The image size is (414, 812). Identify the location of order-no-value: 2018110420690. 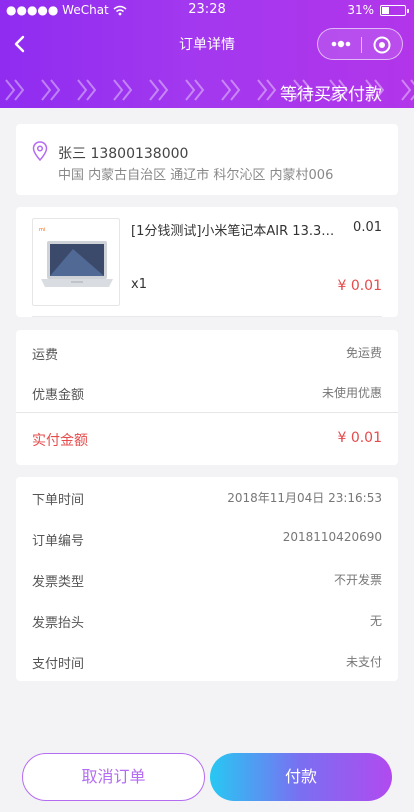
(332, 537).